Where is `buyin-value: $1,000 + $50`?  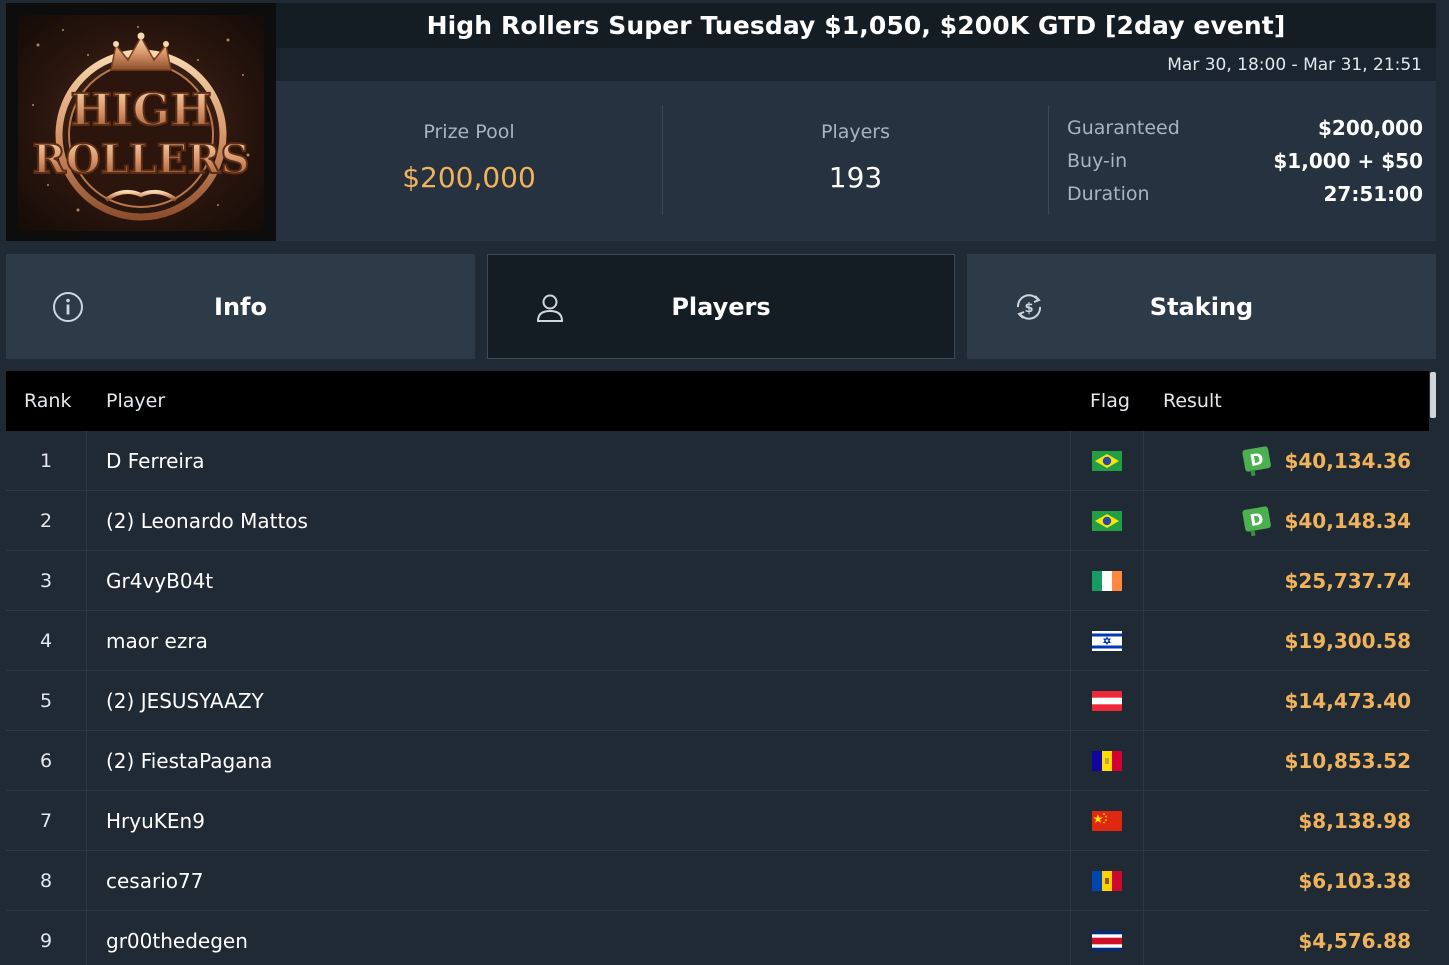
buyin-value: $1,000 + $50 is located at coordinates (1348, 160).